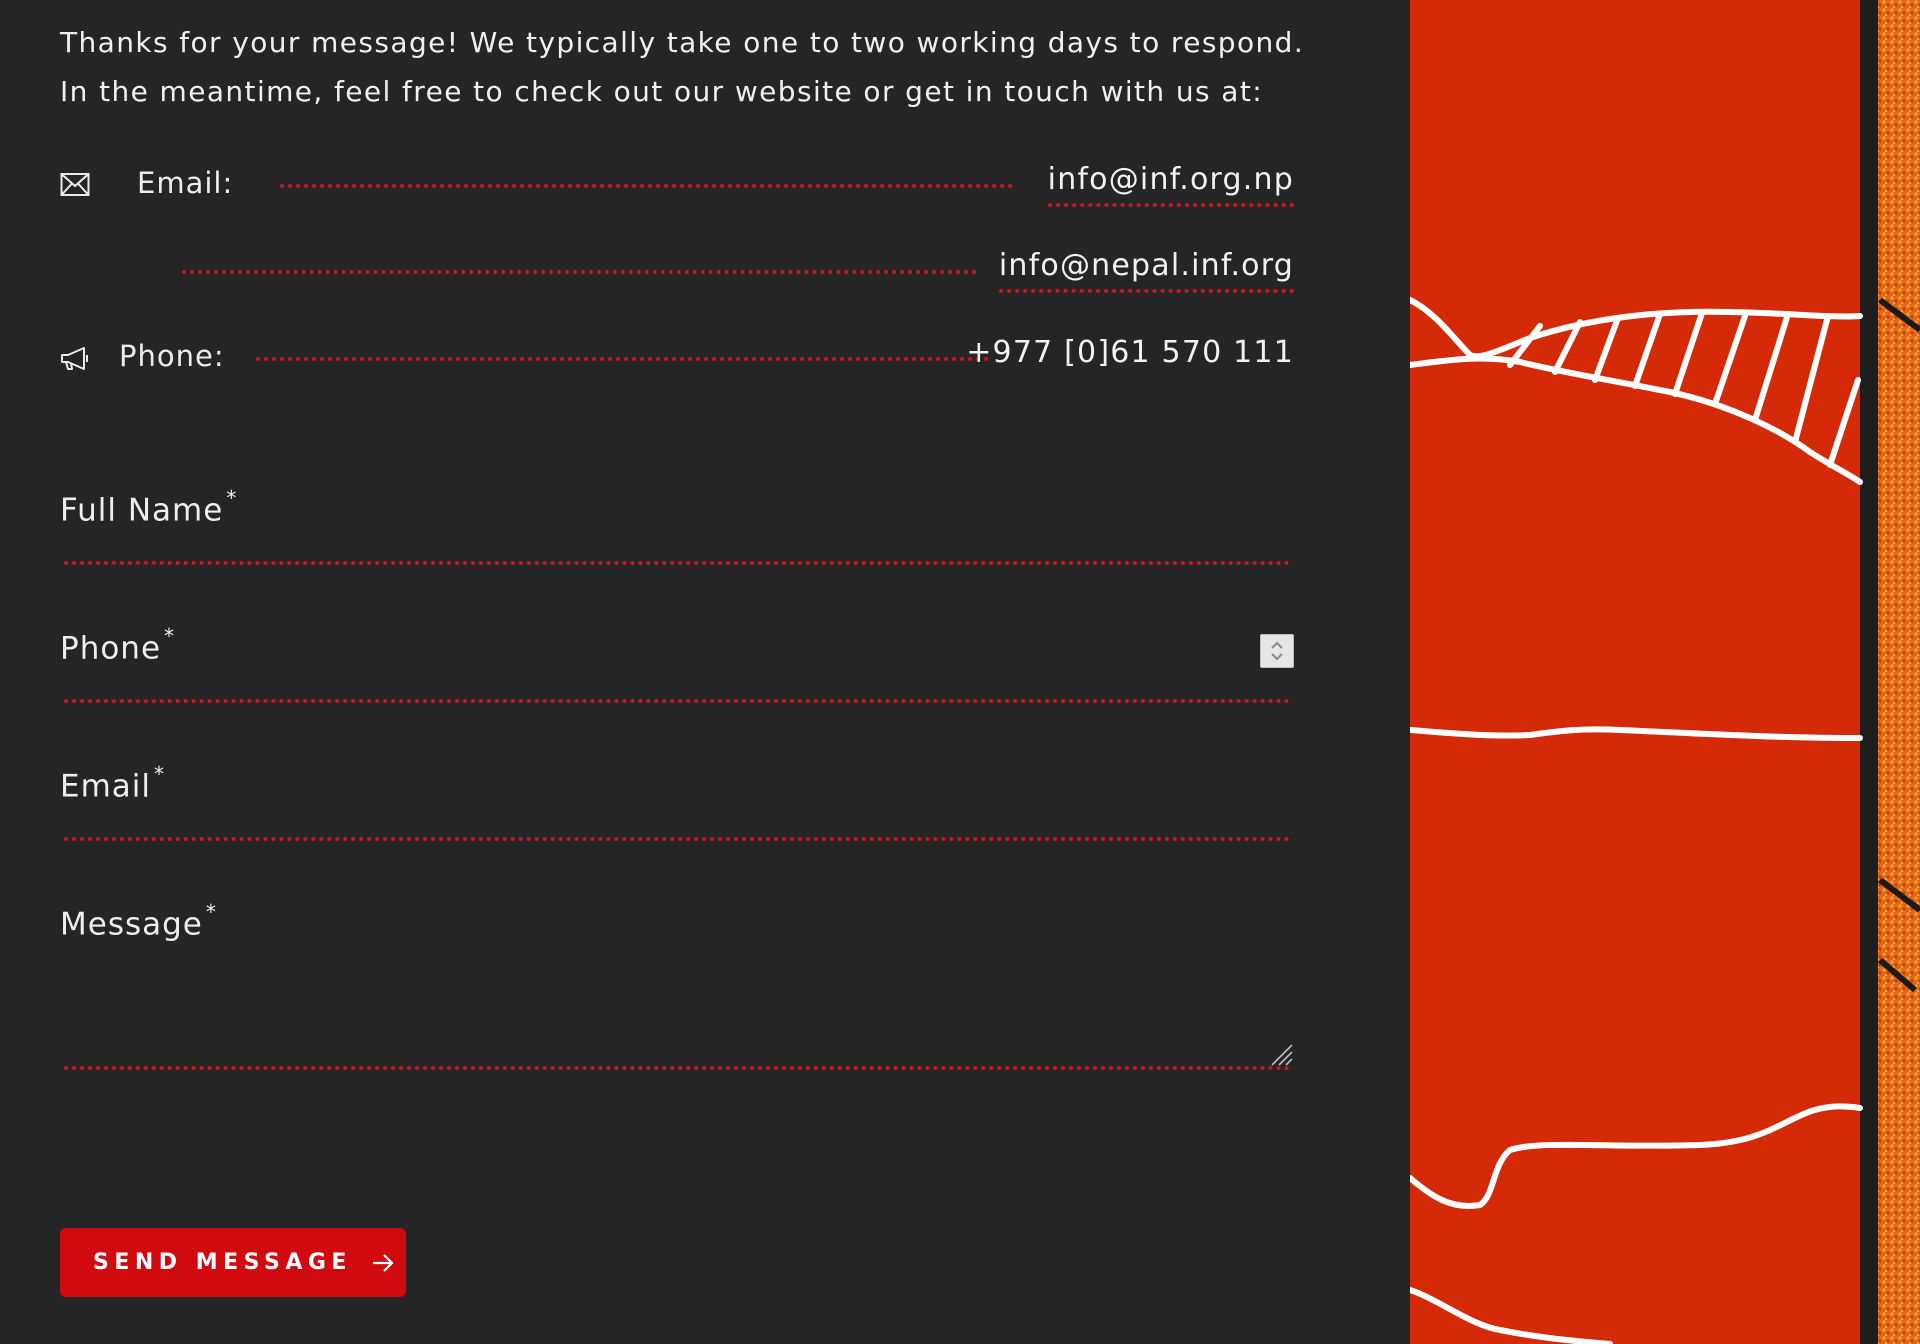 The image size is (1920, 1344). I want to click on phone-field-label: Phone *, so click(118, 645).